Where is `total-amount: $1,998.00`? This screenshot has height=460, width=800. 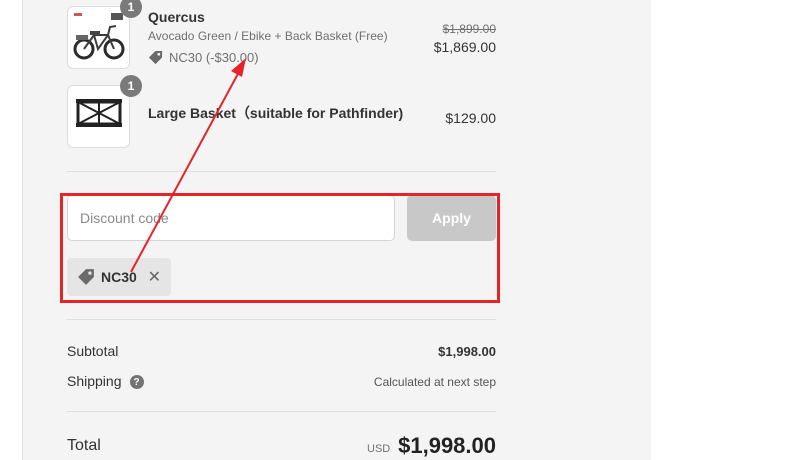 total-amount: $1,998.00 is located at coordinates (447, 445).